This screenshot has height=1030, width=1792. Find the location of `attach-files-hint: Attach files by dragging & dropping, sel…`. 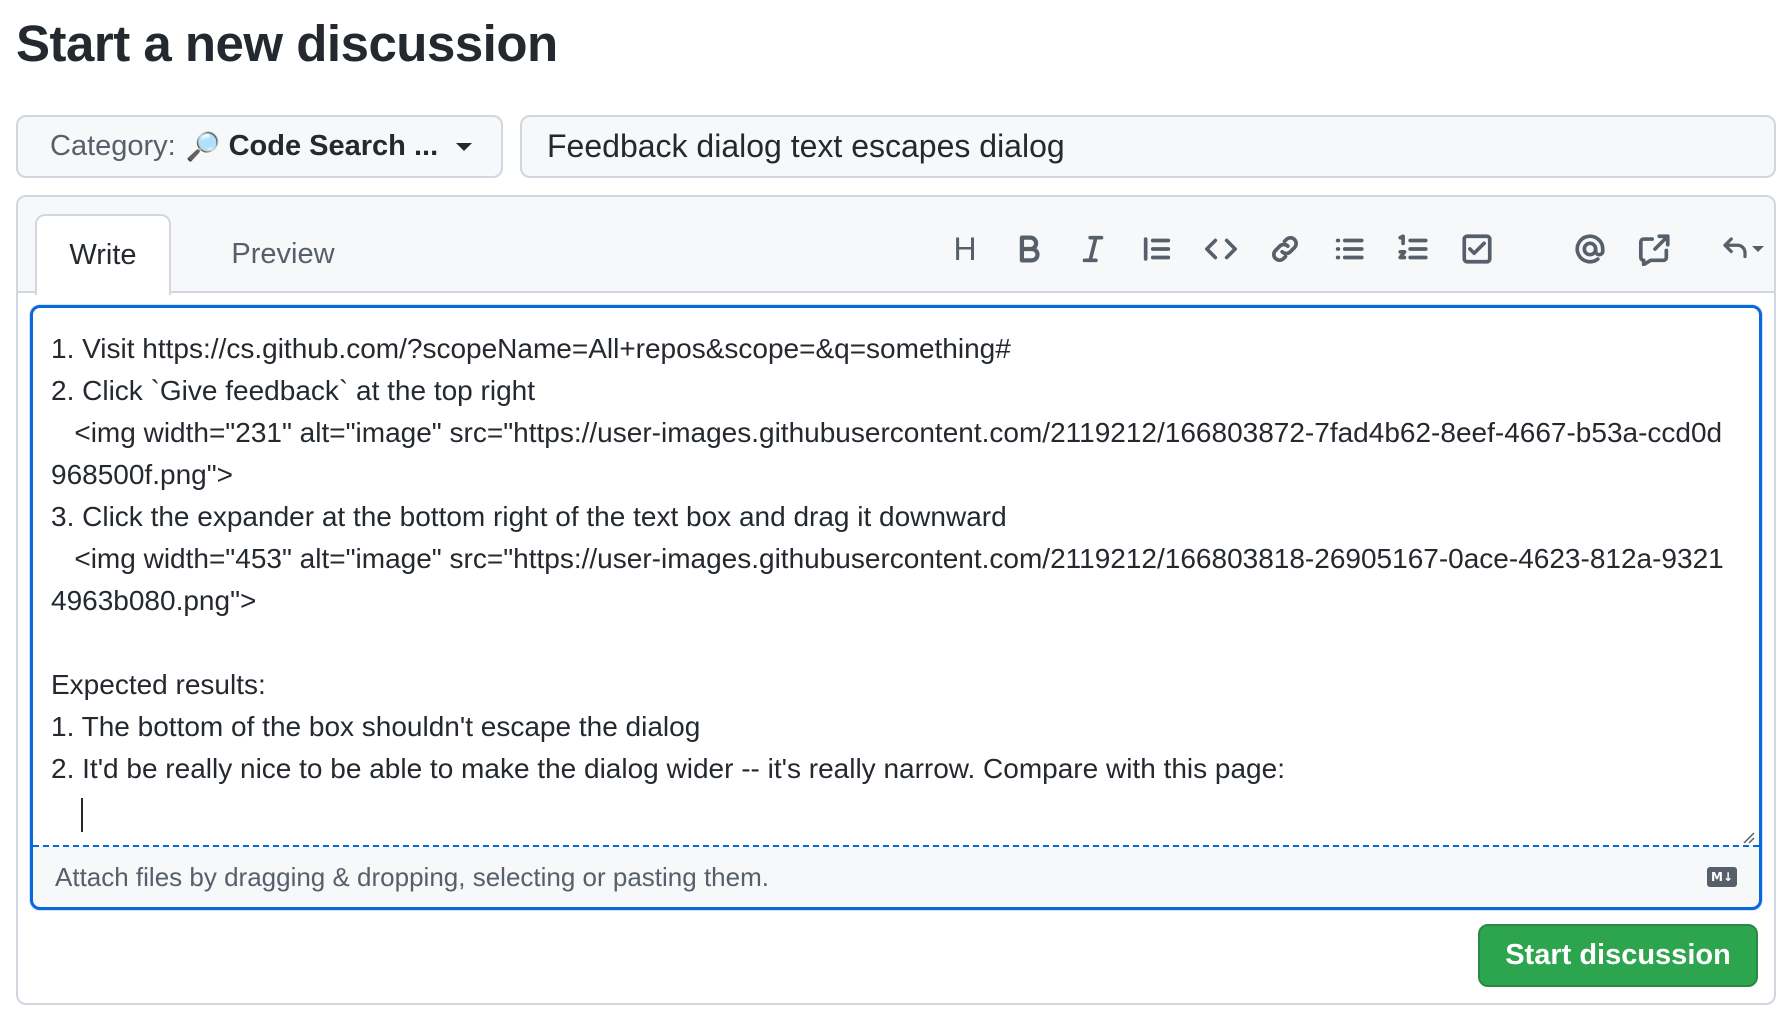

attach-files-hint: Attach files by dragging & dropping, sel… is located at coordinates (412, 876).